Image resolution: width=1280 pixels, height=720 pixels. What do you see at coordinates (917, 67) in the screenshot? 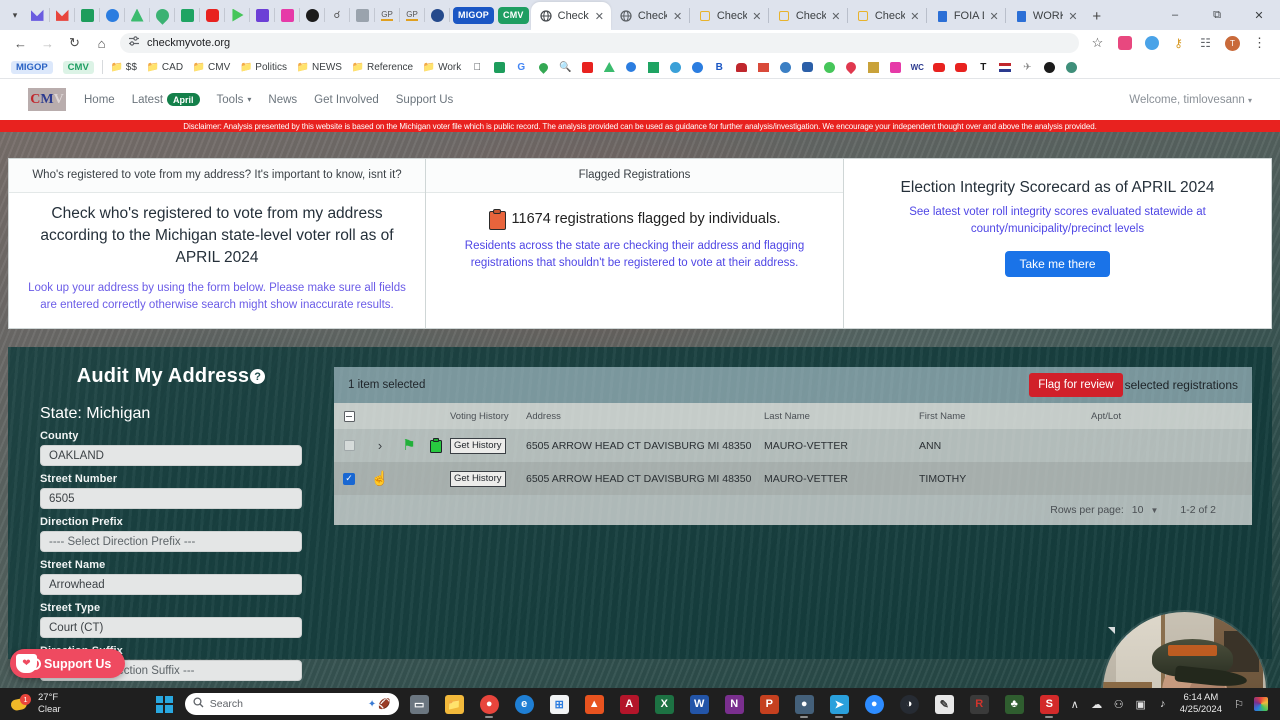
I see `bookmark-wc-icon: WC` at bounding box center [917, 67].